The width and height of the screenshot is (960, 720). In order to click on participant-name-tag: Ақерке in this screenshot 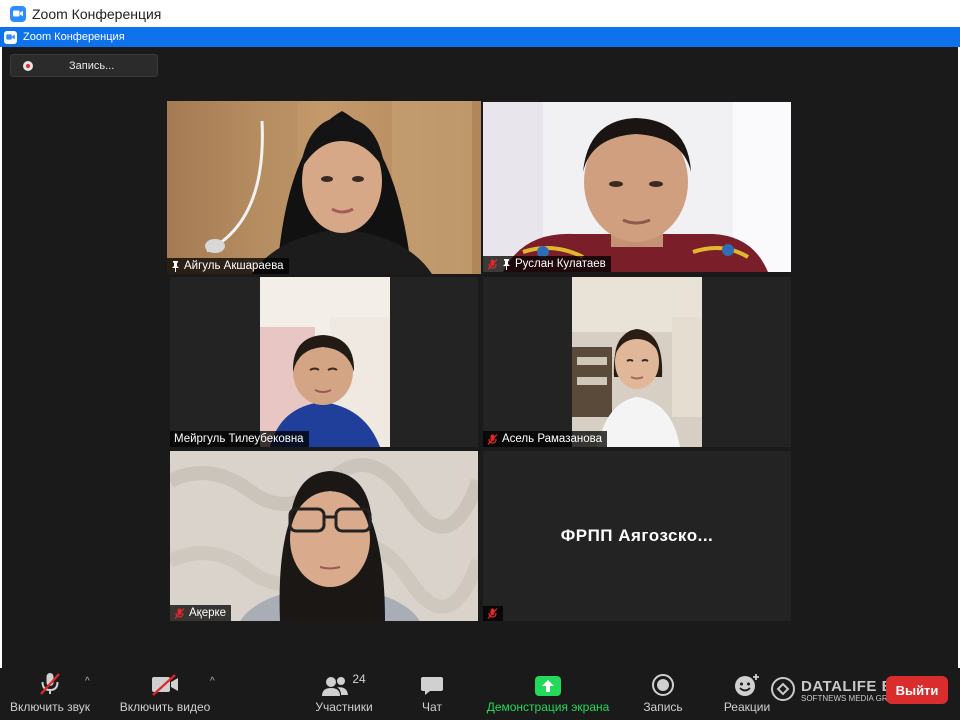, I will do `click(201, 613)`.